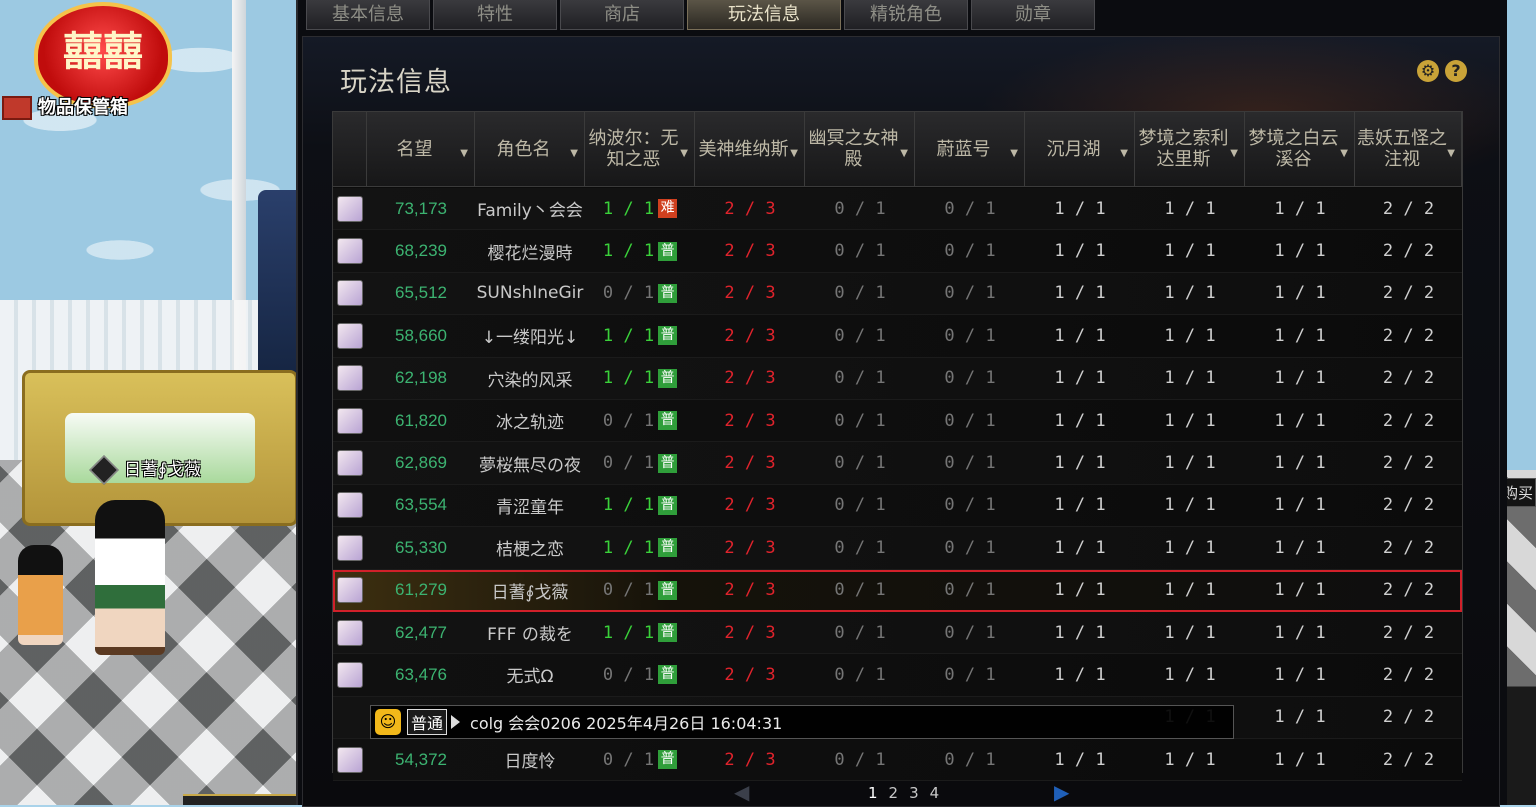  Describe the element at coordinates (1061, 792) in the screenshot. I see `next-page-icon: ▶` at that location.